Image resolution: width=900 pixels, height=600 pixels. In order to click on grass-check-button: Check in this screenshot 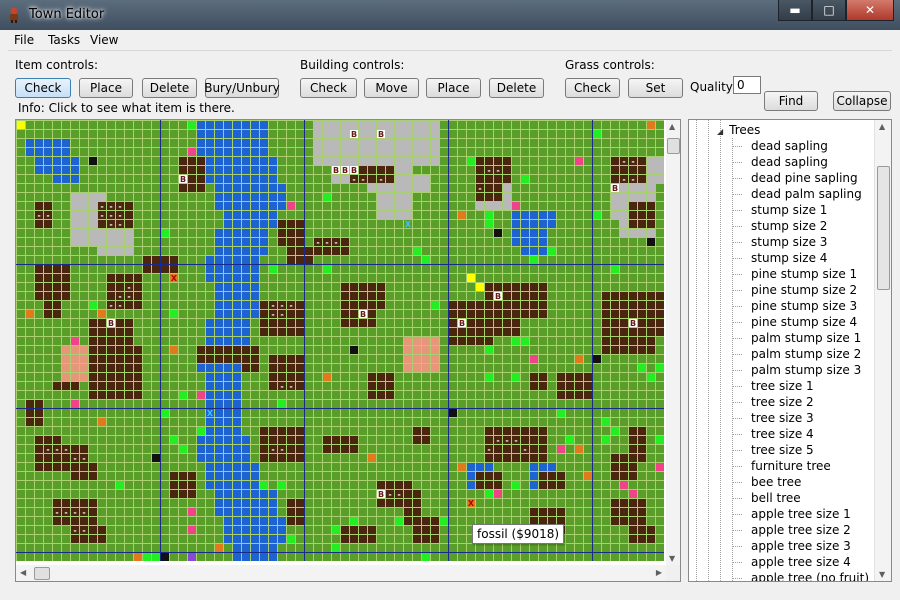, I will do `click(592, 88)`.